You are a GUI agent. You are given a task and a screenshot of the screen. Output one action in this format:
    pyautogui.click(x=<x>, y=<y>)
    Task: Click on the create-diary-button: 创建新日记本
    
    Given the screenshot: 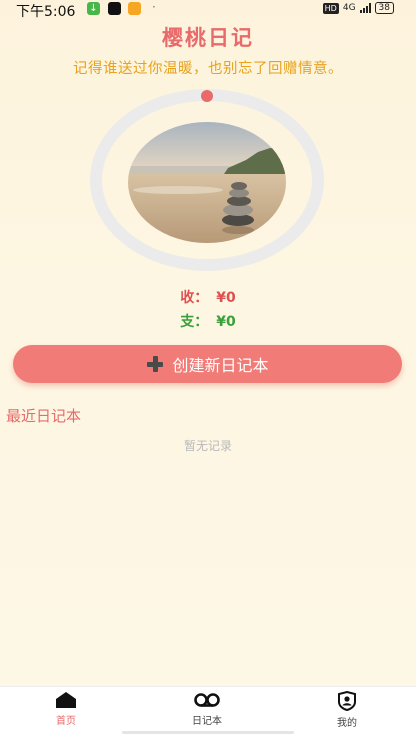 What is the action you would take?
    pyautogui.click(x=207, y=364)
    